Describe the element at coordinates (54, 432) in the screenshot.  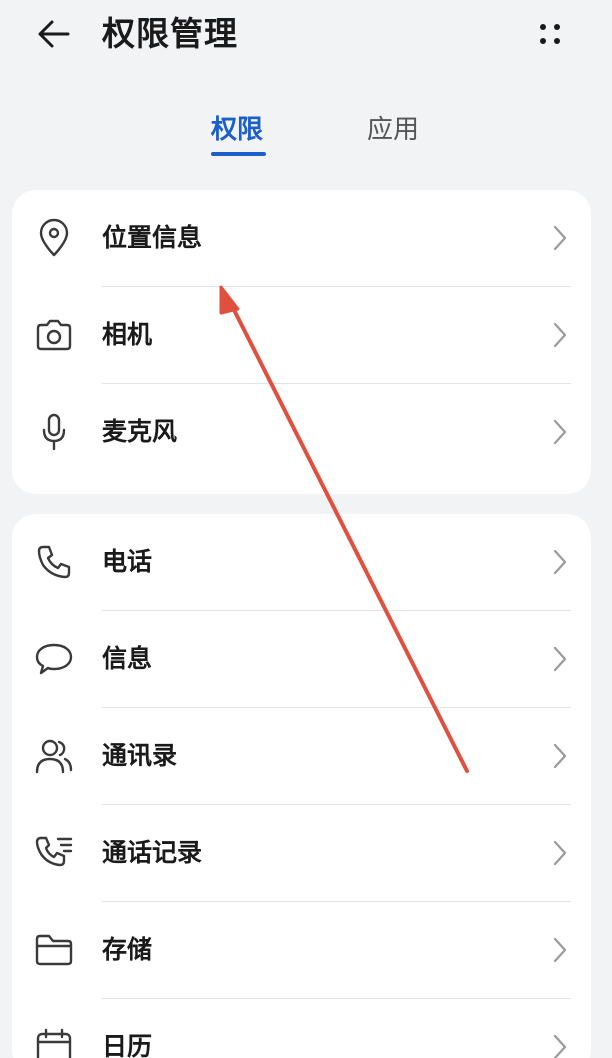
I see `microphone-icon` at that location.